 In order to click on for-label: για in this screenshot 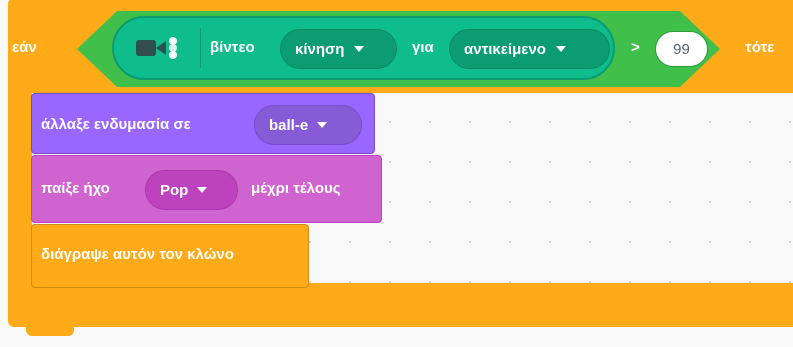, I will do `click(423, 47)`.